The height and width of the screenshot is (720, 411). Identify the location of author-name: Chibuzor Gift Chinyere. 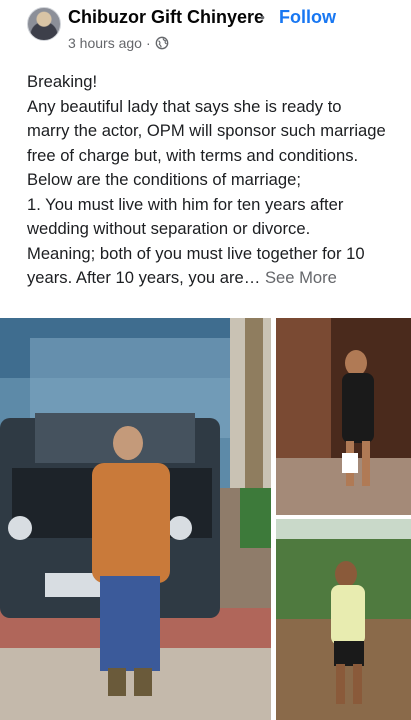
(166, 17).